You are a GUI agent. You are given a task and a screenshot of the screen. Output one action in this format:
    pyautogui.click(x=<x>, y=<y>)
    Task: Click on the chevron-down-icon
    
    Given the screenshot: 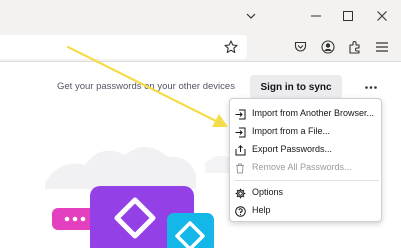 What is the action you would take?
    pyautogui.click(x=251, y=16)
    